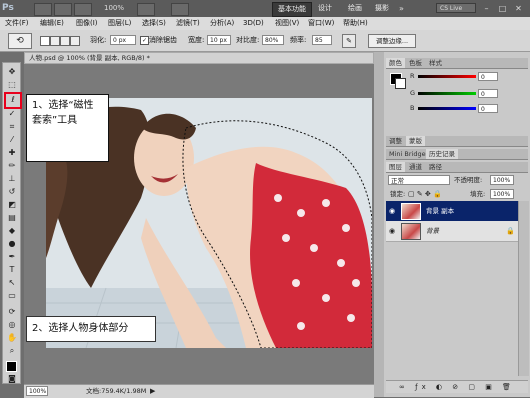  What do you see at coordinates (12, 324) in the screenshot?
I see `3d-orbit-icon: ◎` at bounding box center [12, 324].